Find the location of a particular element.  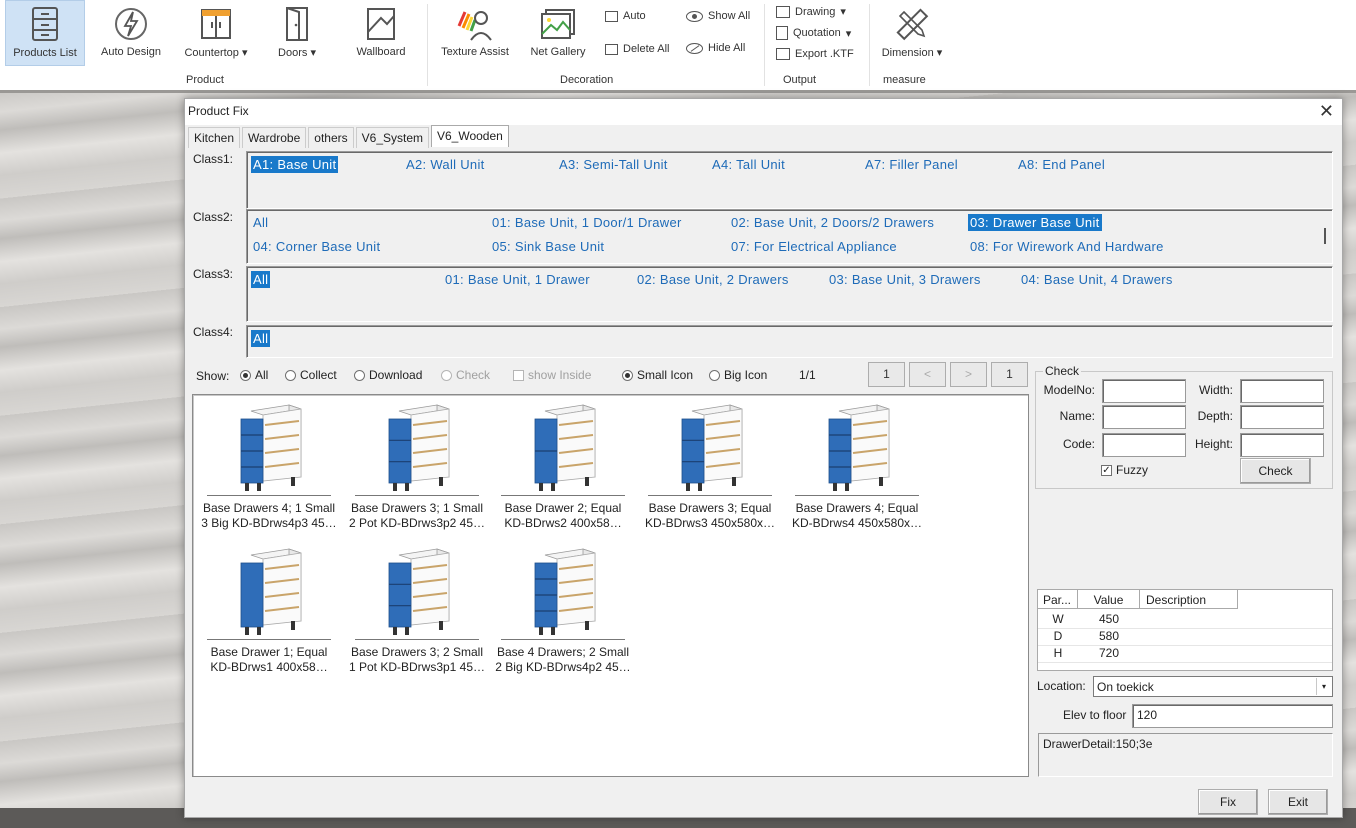

name-label: Name: is located at coordinates (1077, 416).